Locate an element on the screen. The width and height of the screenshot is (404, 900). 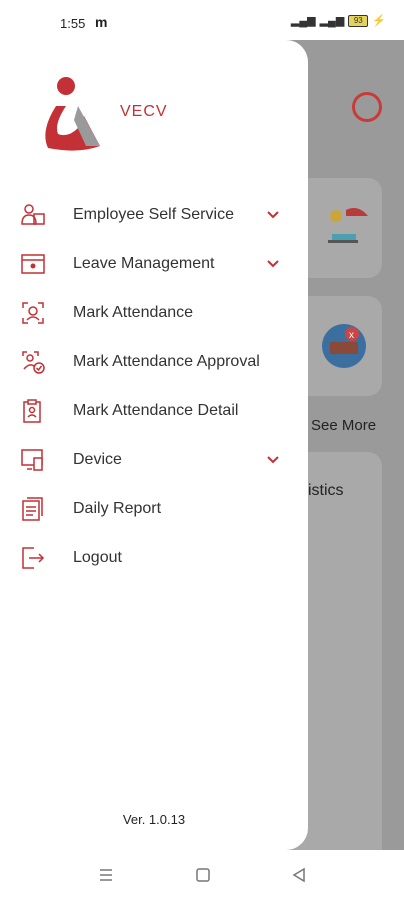
see-more-link: See More is located at coordinates (343, 425).